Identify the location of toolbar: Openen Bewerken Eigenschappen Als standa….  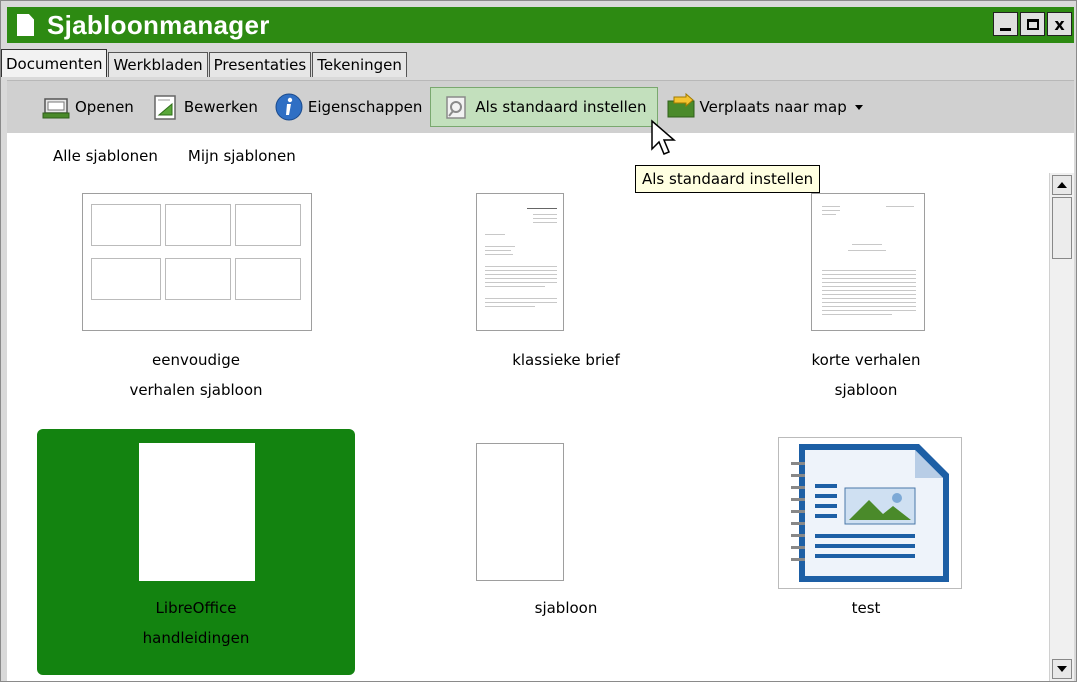
(540, 107).